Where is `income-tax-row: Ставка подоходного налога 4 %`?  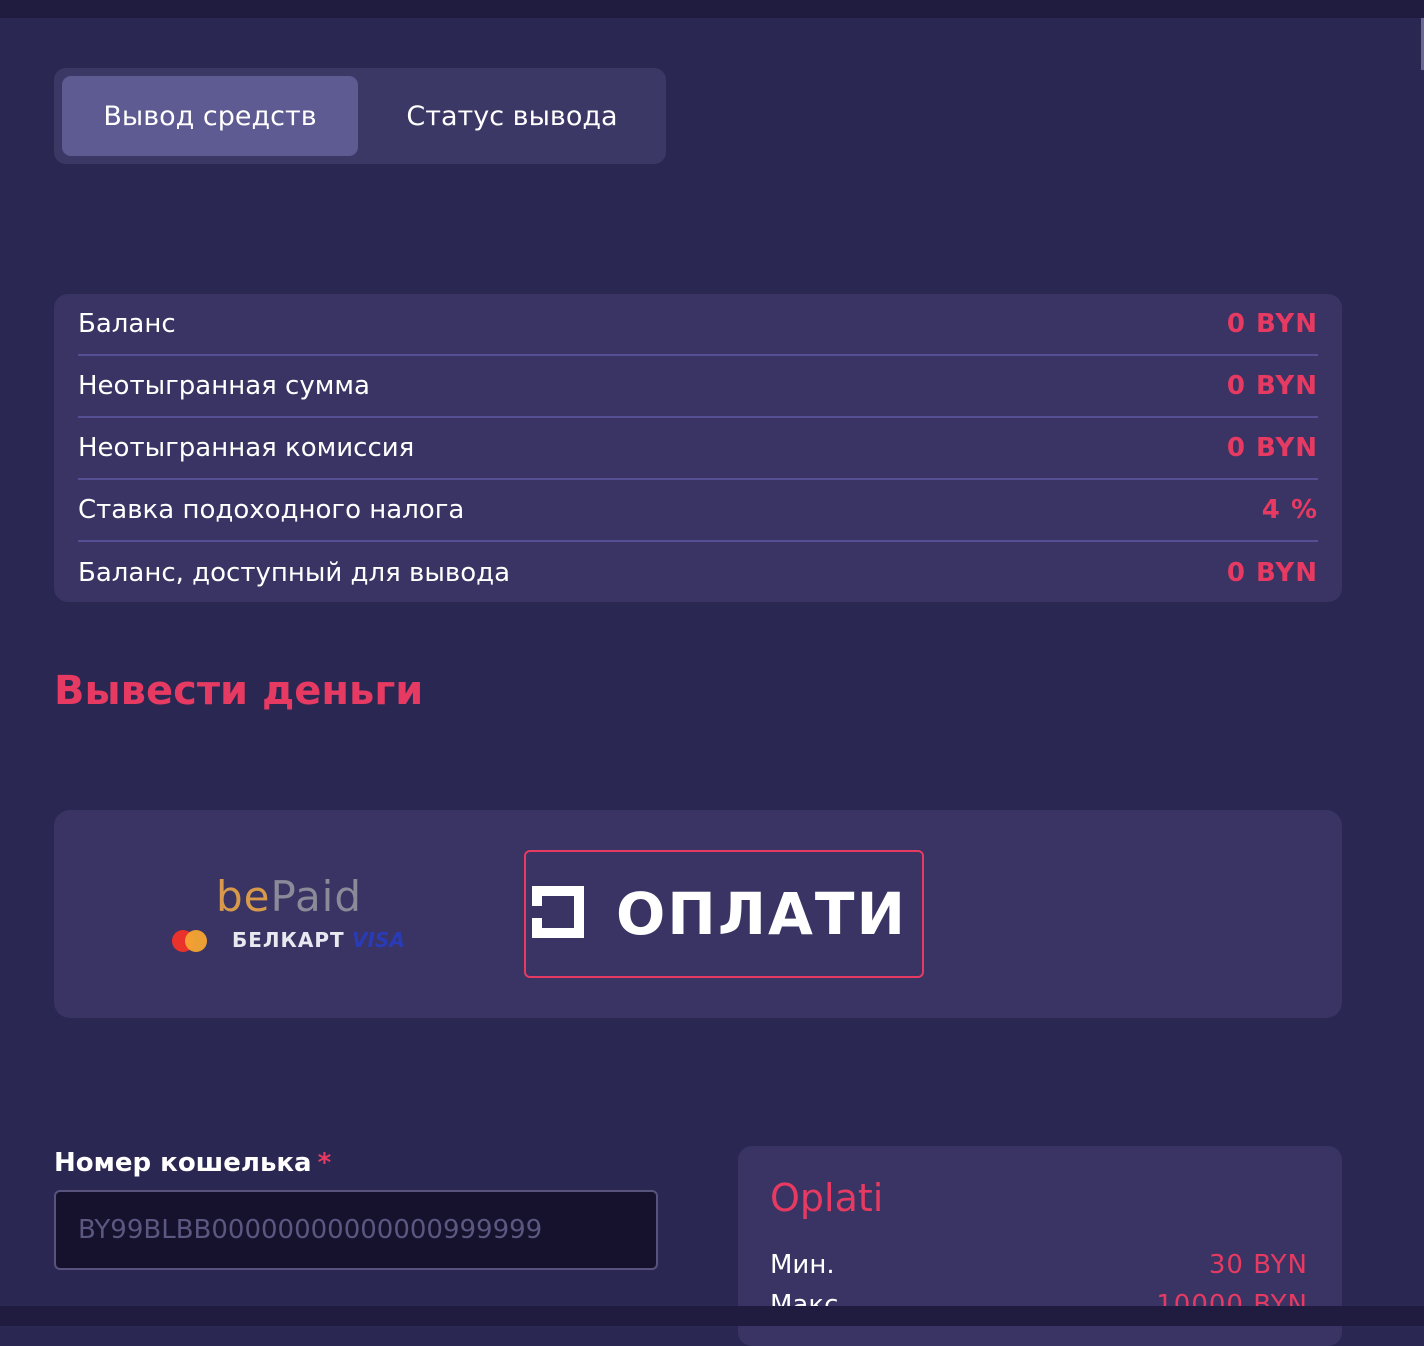
income-tax-row: Ставка подоходного налога 4 % is located at coordinates (698, 511).